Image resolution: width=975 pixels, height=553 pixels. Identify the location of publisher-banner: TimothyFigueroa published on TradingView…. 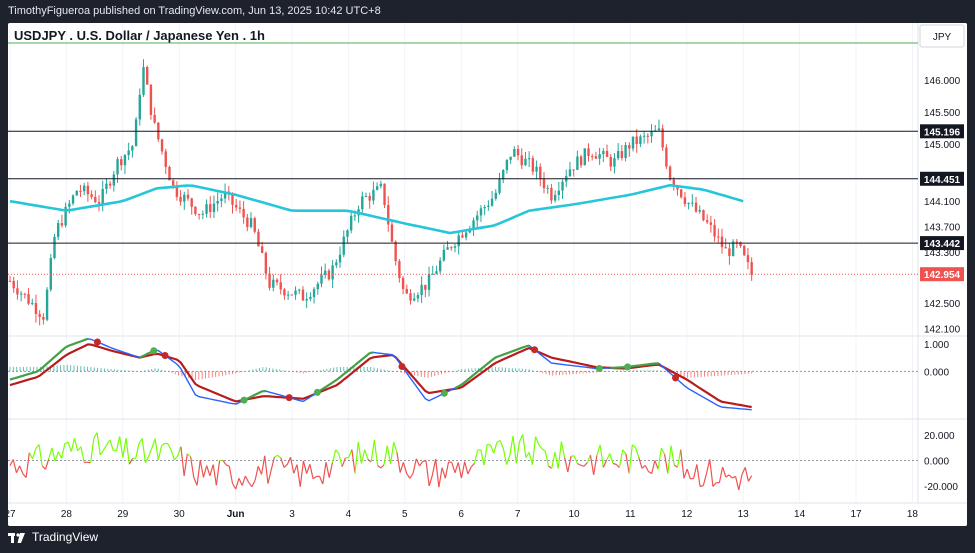
(194, 11).